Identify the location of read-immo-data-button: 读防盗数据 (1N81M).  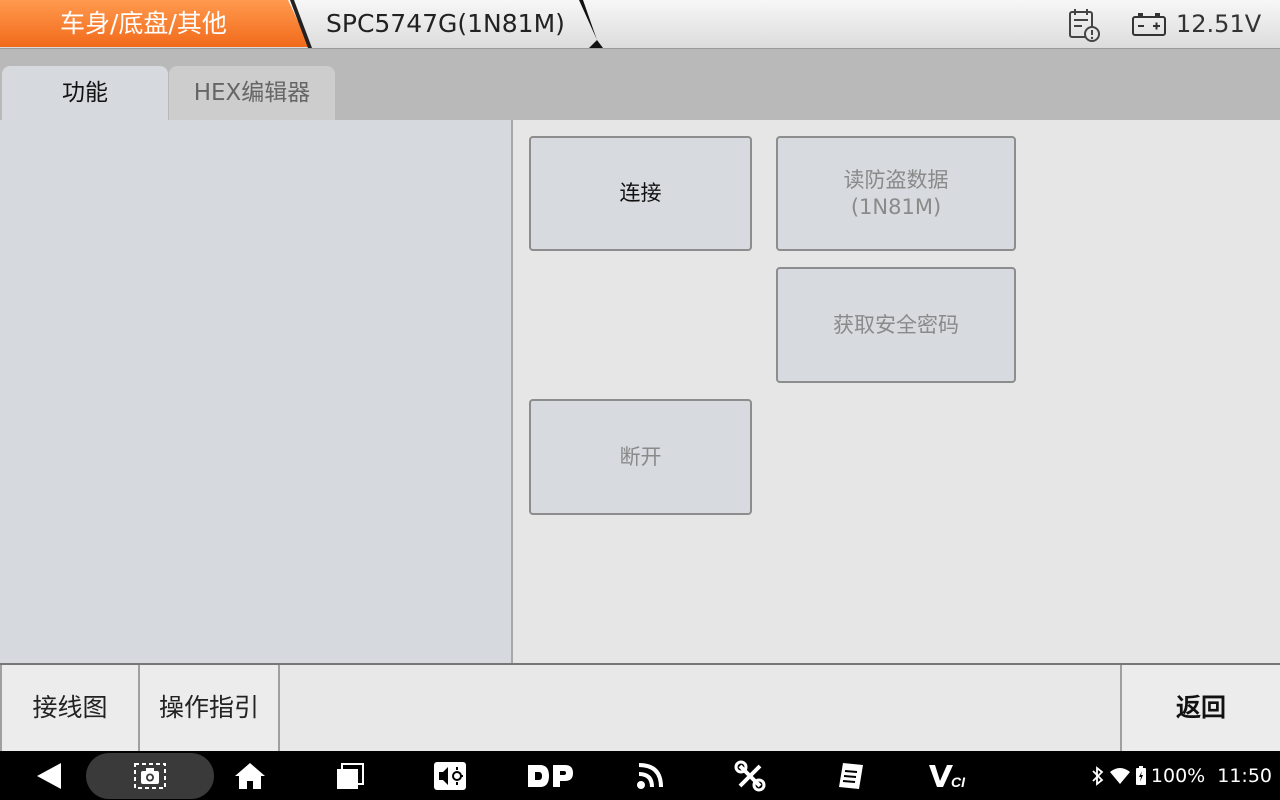
(896, 193).